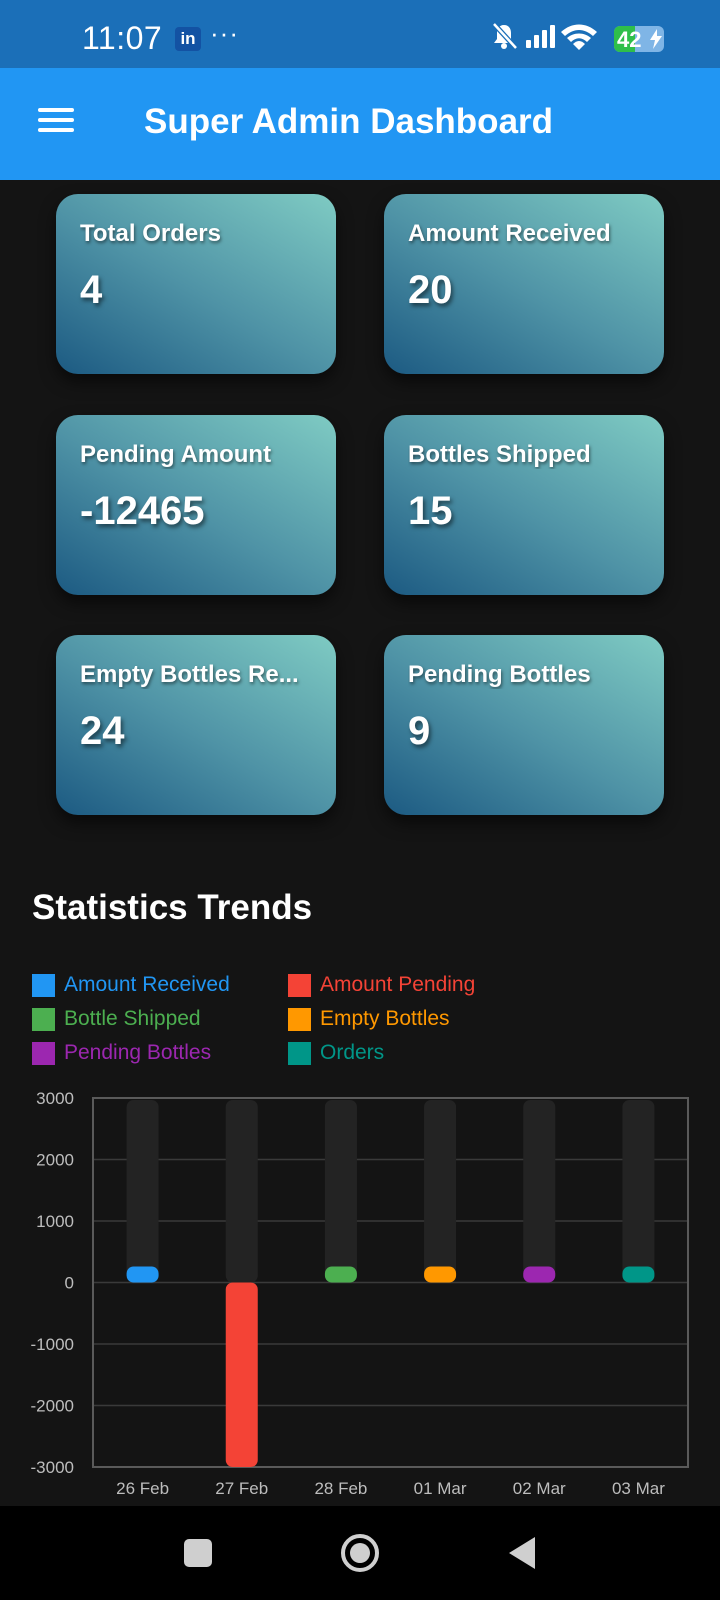 The width and height of the screenshot is (720, 1600). Describe the element at coordinates (172, 907) in the screenshot. I see `section-title: Statistics Trends` at that location.